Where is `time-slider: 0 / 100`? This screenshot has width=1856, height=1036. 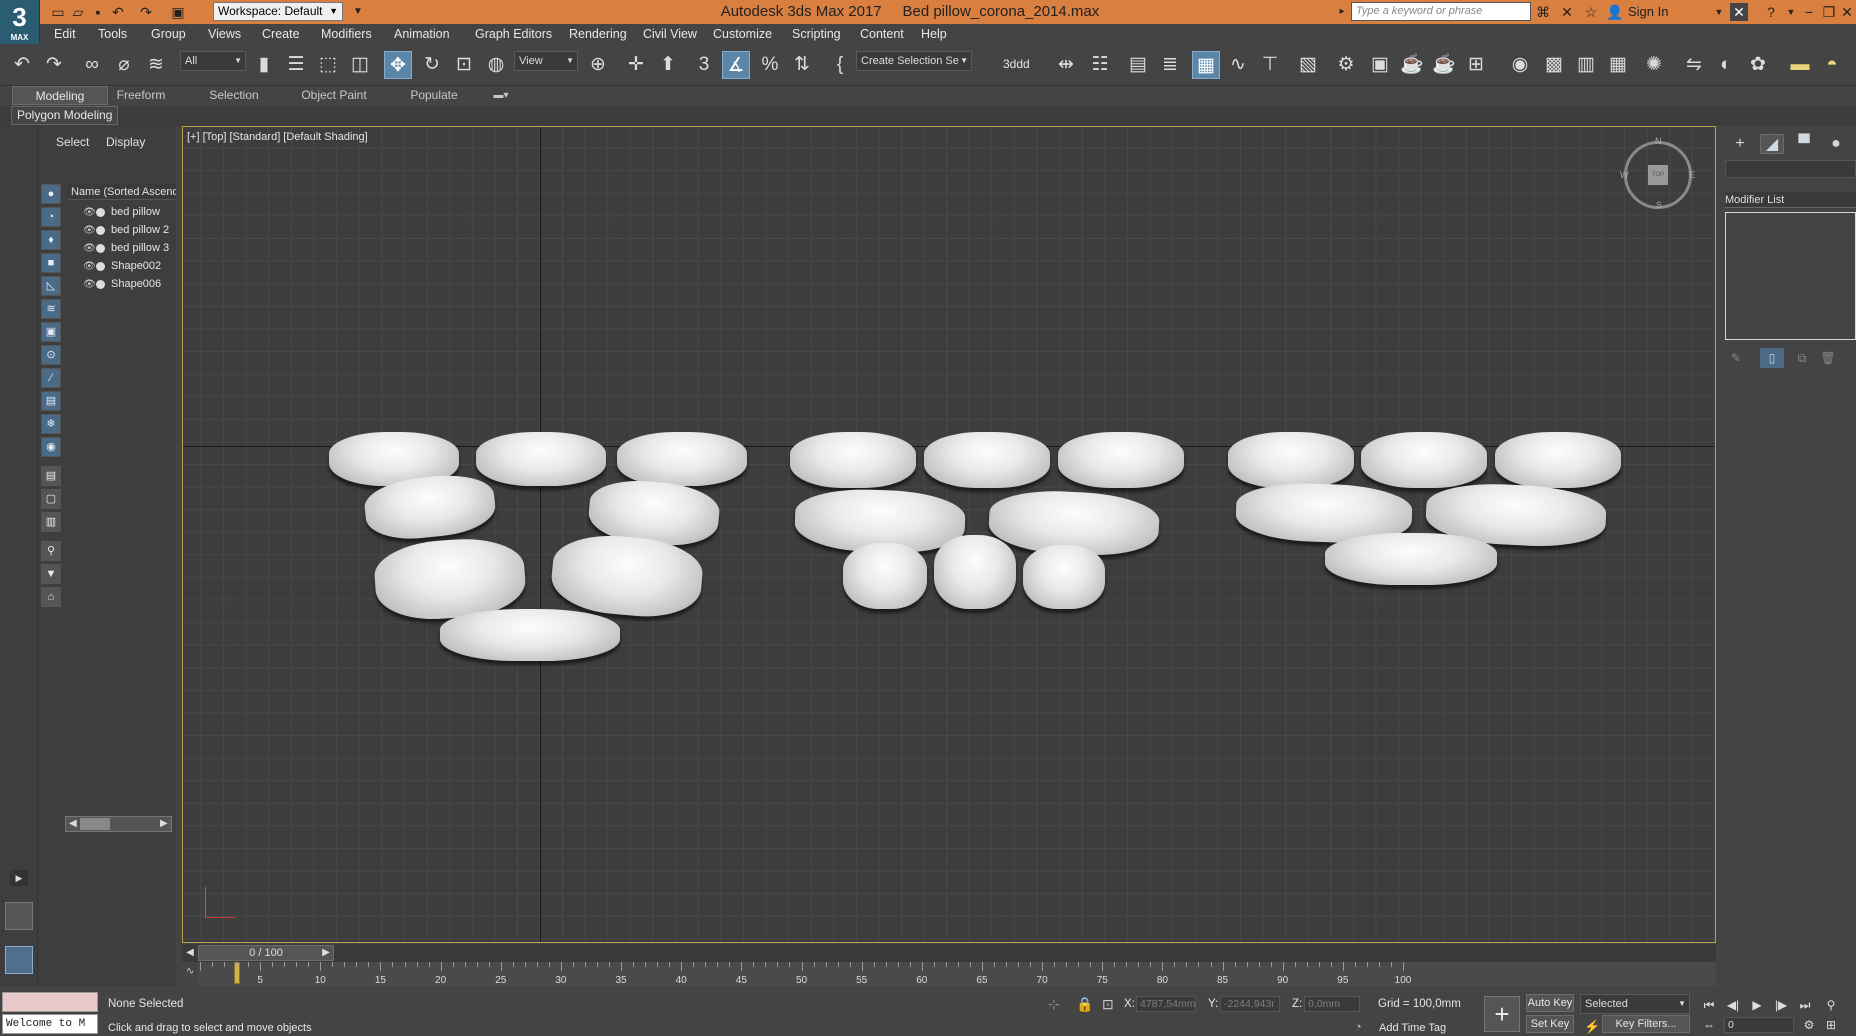 time-slider: 0 / 100 is located at coordinates (266, 953).